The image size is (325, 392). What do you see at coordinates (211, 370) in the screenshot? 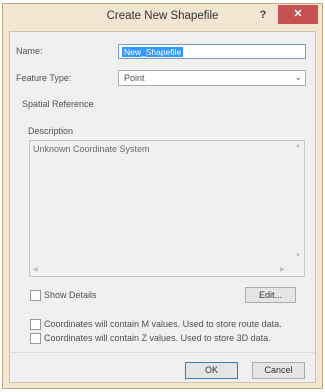
I see `ok-button: OK` at bounding box center [211, 370].